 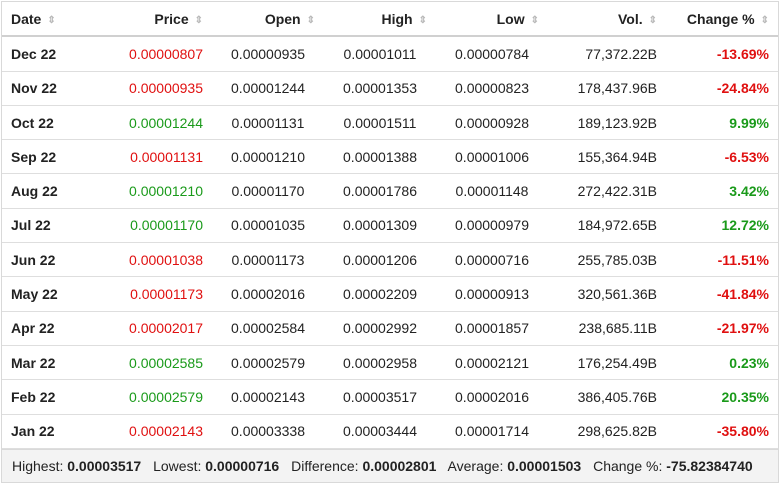 What do you see at coordinates (380, 328) in the screenshot?
I see `cell-high: 0.00002992` at bounding box center [380, 328].